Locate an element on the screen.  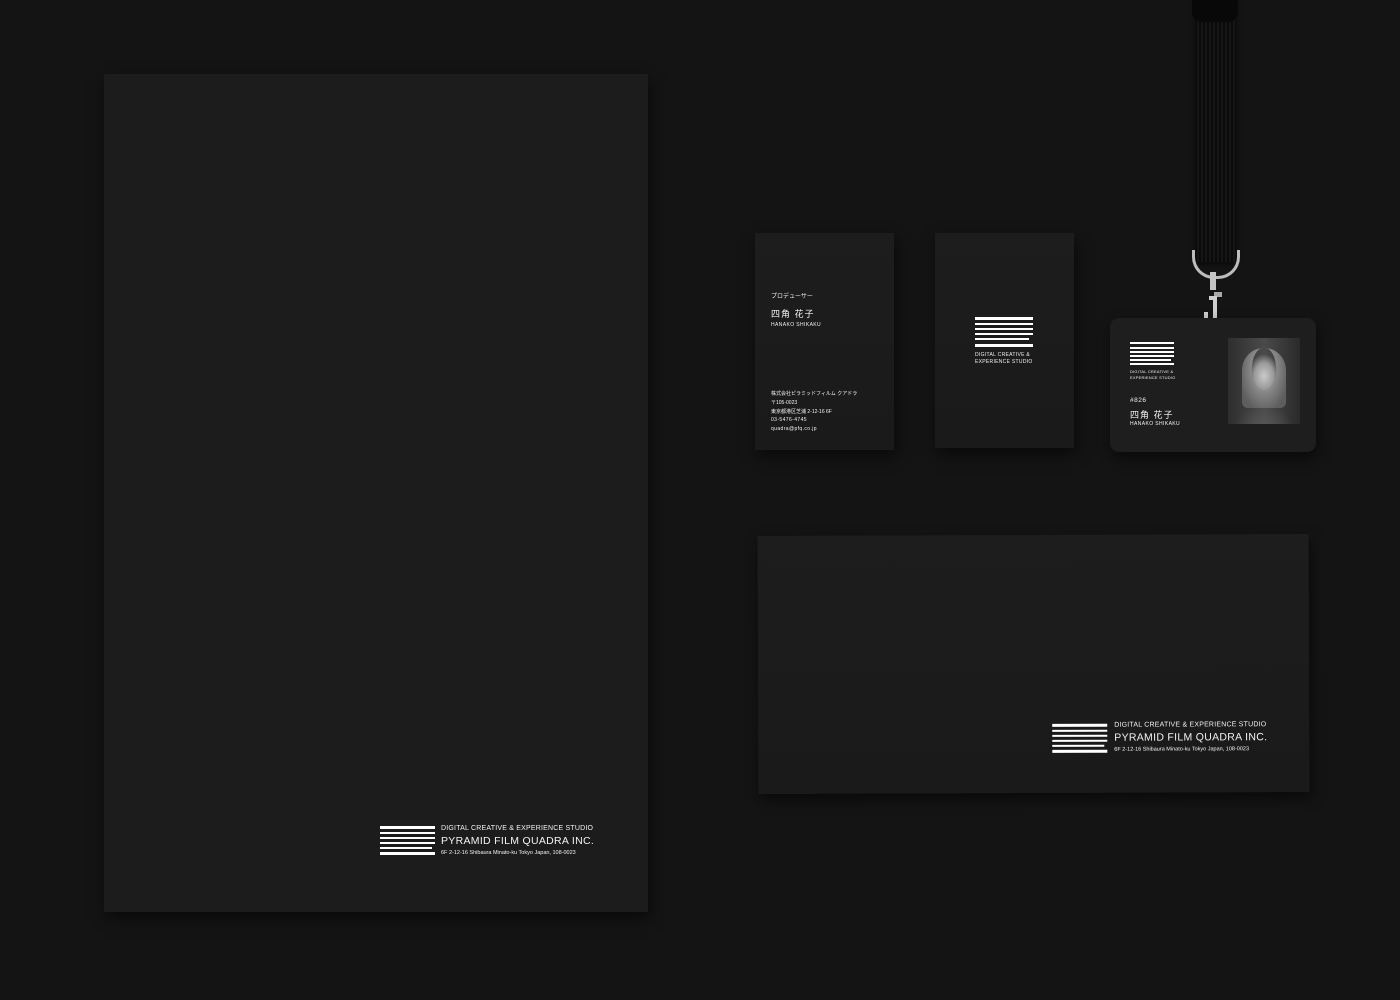
envelope-company: PYRAMID FILM QUADRA INC. is located at coordinates (1191, 737).